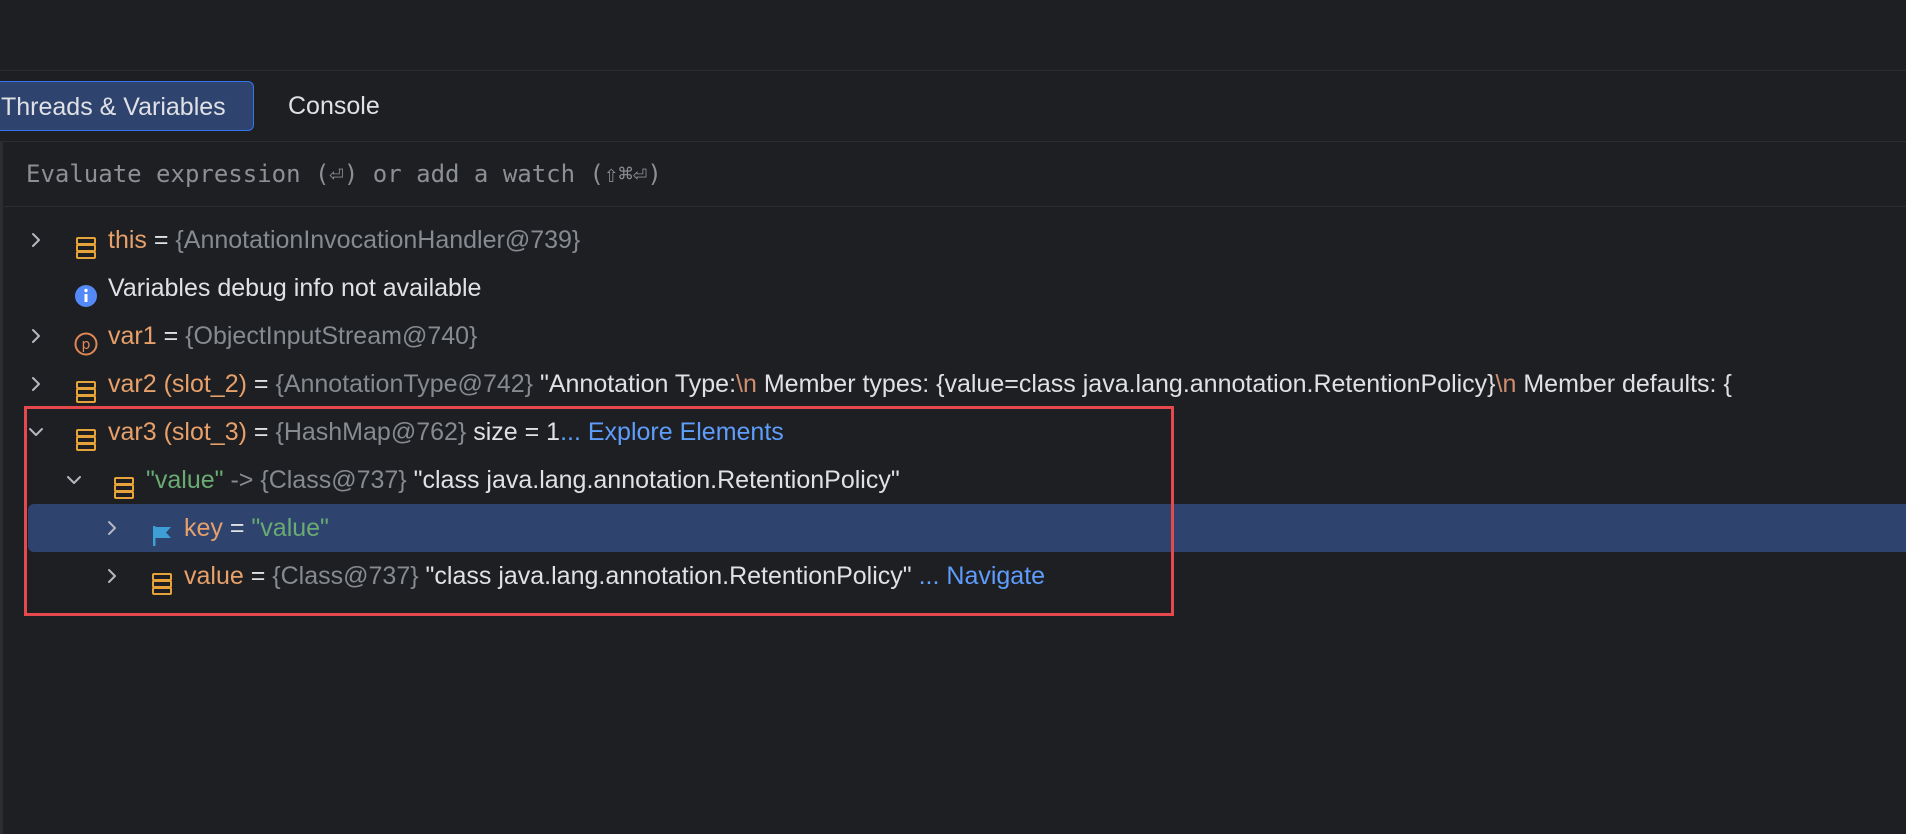  What do you see at coordinates (378, 240) in the screenshot?
I see `variable-value: {AnnotationInvocationHandler@739}` at bounding box center [378, 240].